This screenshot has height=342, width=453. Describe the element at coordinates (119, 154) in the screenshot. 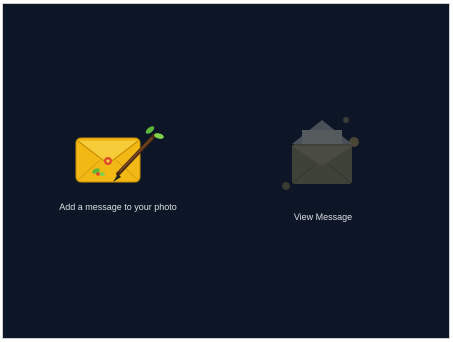

I see `envelope-with-brush-icon` at that location.